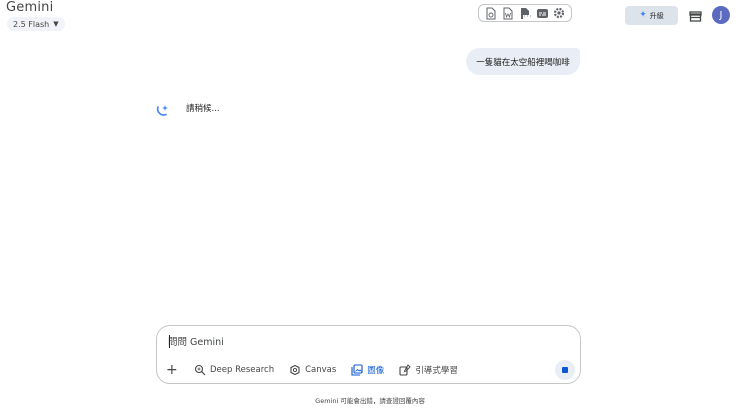 This screenshot has height=411, width=740. Describe the element at coordinates (643, 15) in the screenshot. I see `sparkle-icon: ✦` at that location.